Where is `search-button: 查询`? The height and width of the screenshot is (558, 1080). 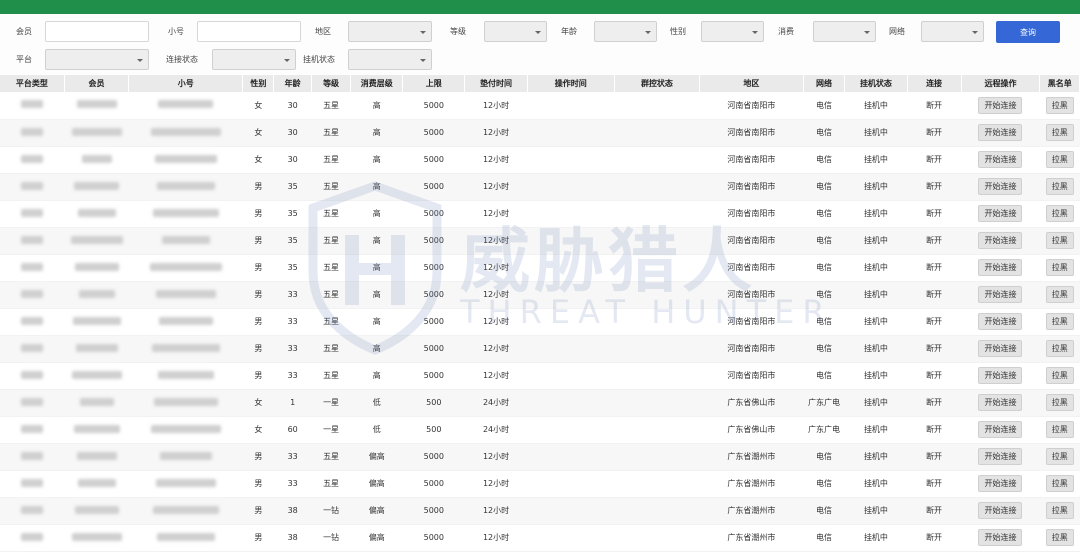 search-button: 查询 is located at coordinates (1028, 32).